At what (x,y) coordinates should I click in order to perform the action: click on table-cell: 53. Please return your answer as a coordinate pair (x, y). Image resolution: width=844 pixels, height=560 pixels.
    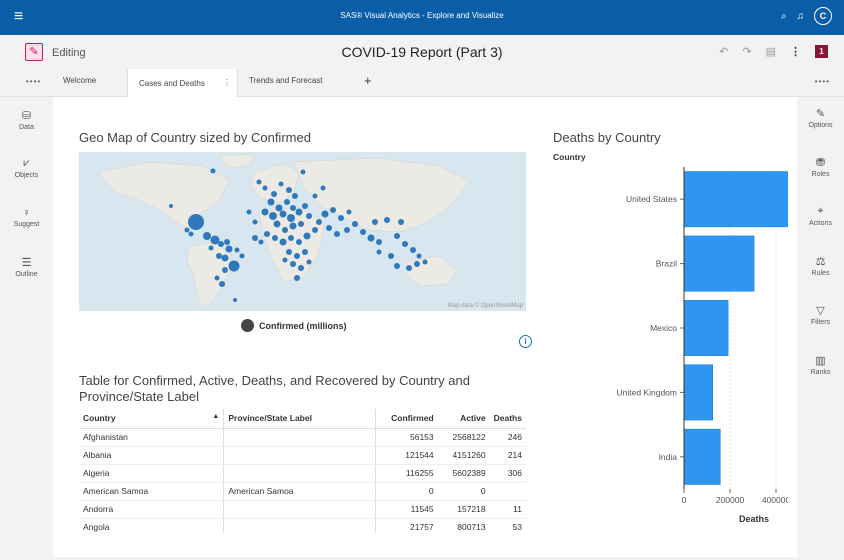
    Looking at the image, I should click on (507, 525).